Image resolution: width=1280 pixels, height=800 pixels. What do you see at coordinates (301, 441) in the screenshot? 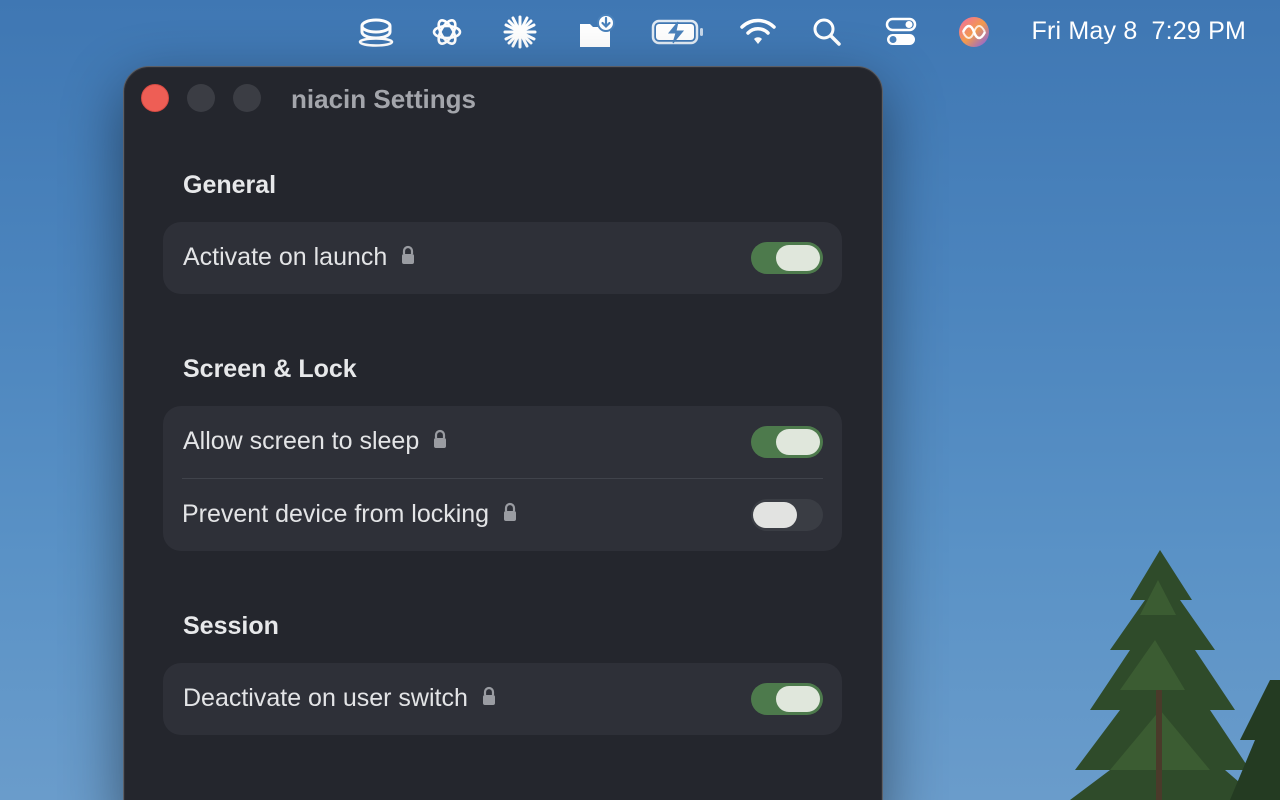
I see `setting-label-text: Allow screen to sleep` at bounding box center [301, 441].